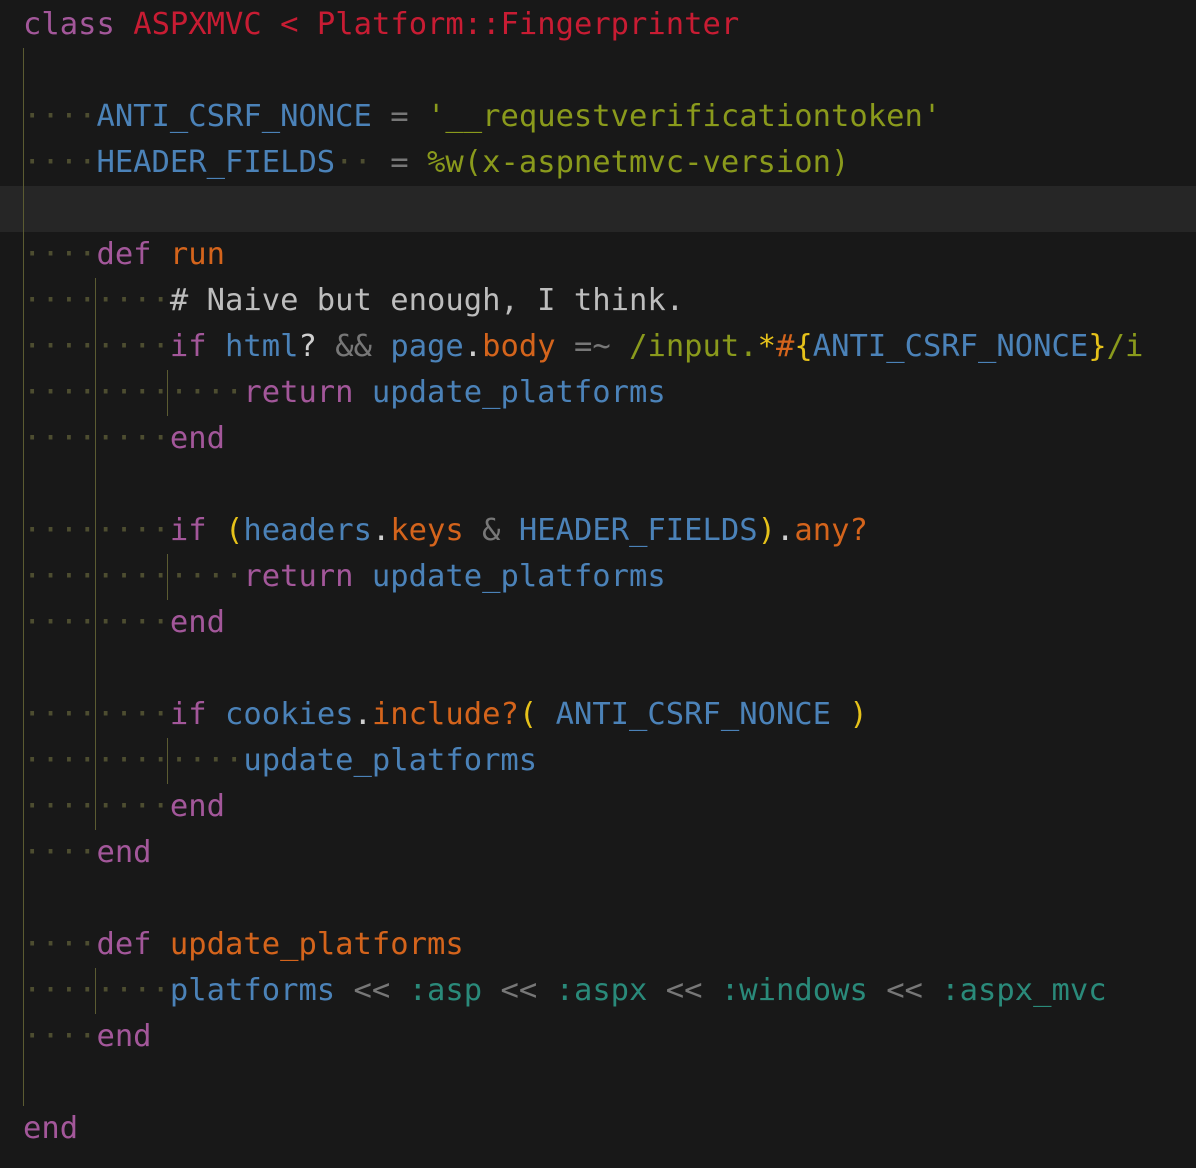  I want to click on code-line: ············update_platforms, so click(598, 761).